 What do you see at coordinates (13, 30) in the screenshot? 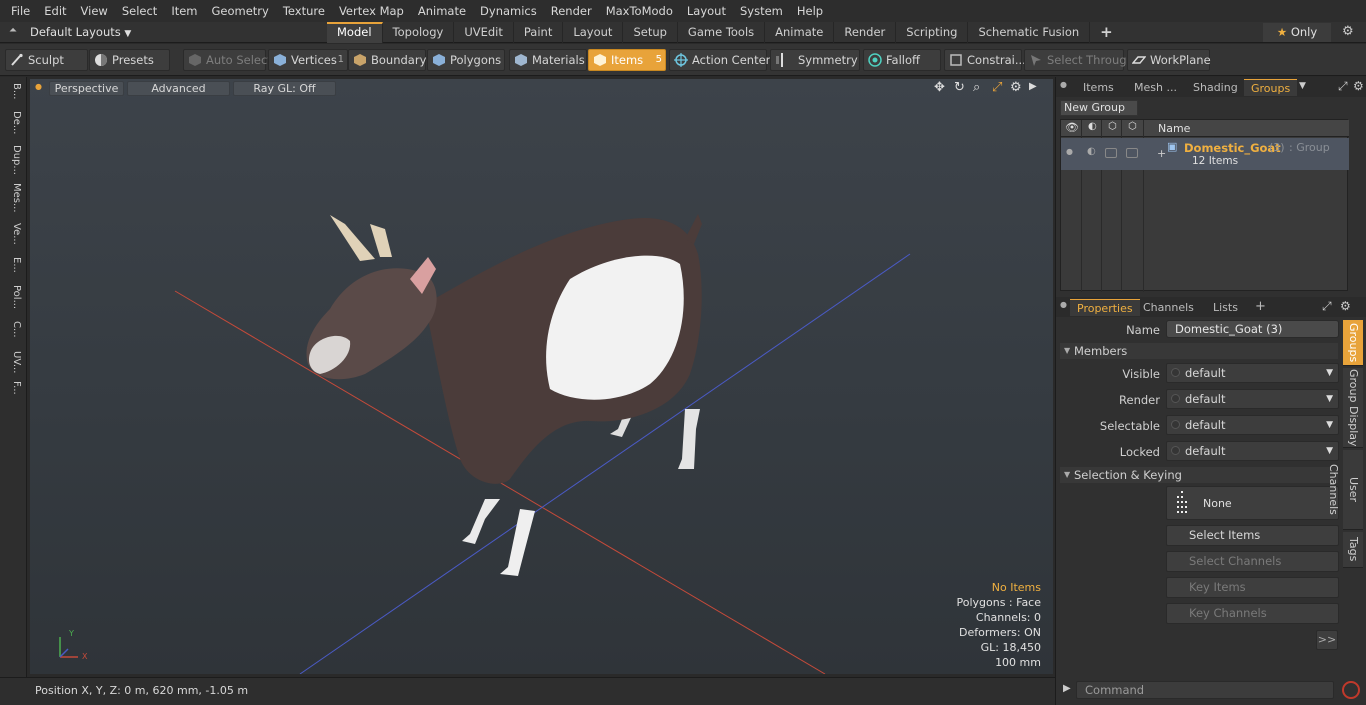
I see `expand-up-icon: ⏶` at bounding box center [13, 30].